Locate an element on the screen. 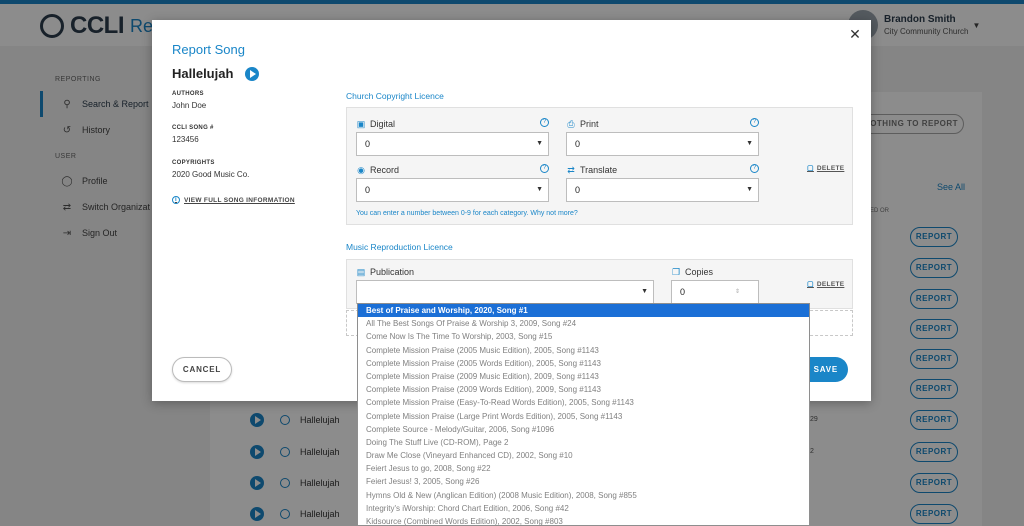 Image resolution: width=1024 pixels, height=526 pixels. copies-field: ❐ Copies 0 ⇕ is located at coordinates (715, 286).